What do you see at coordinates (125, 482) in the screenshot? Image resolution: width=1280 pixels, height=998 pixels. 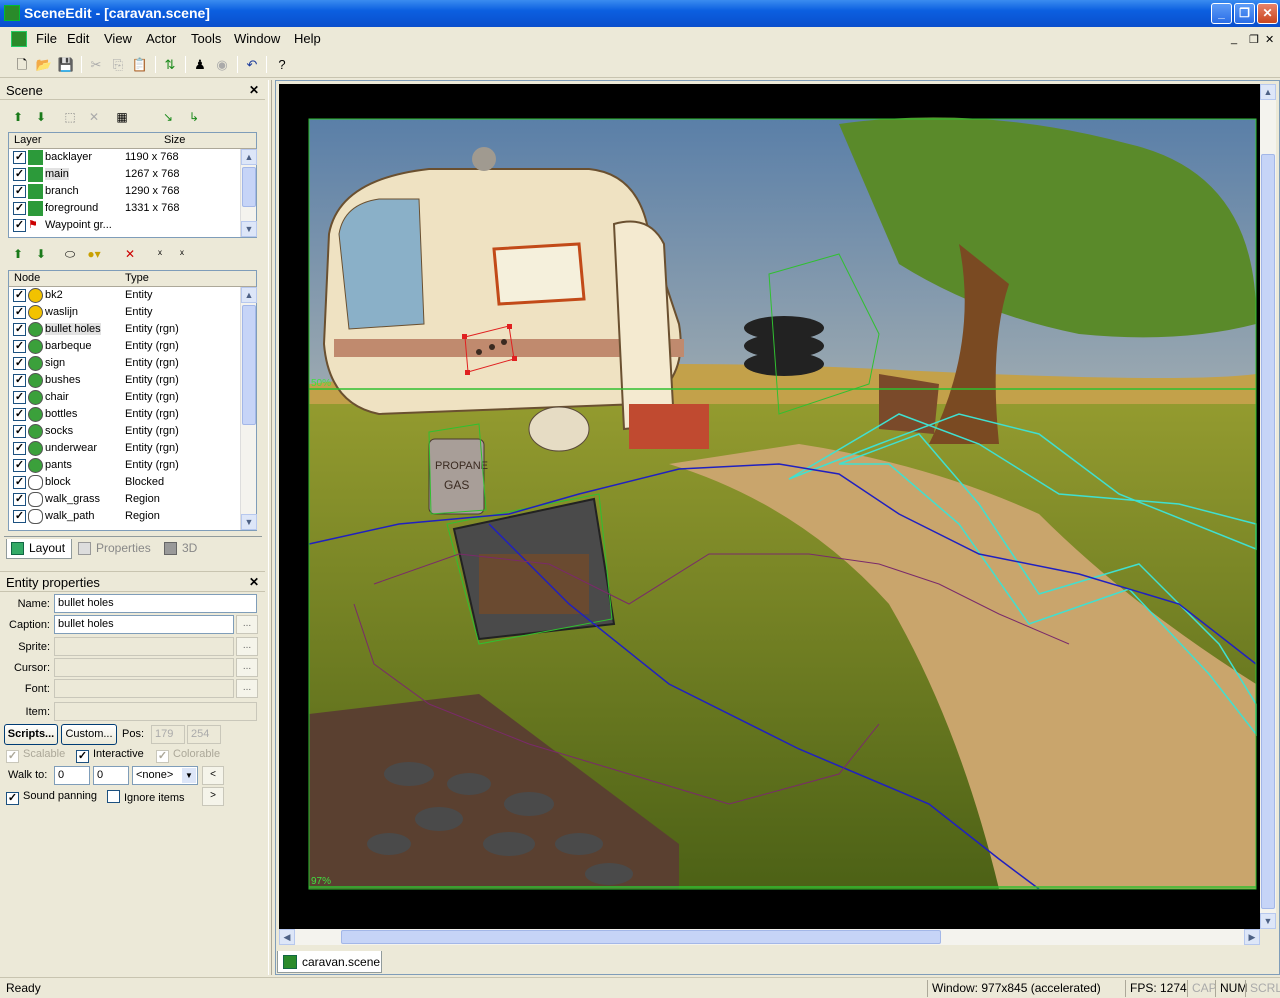 I see `node-row: ✓ block Blocked` at bounding box center [125, 482].